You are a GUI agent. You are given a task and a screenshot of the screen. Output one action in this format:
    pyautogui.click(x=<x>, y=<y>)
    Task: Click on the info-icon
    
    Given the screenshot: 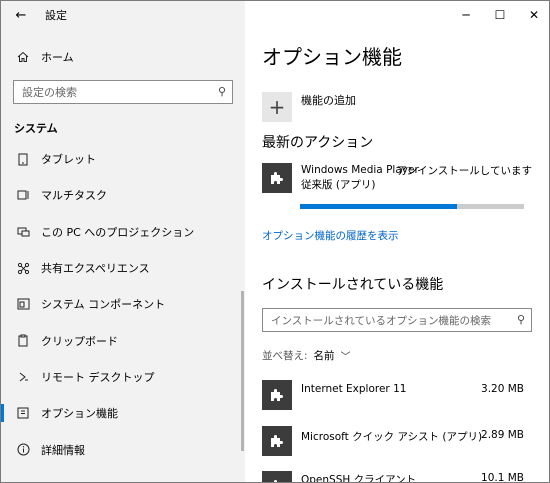 What is the action you would take?
    pyautogui.click(x=23, y=449)
    